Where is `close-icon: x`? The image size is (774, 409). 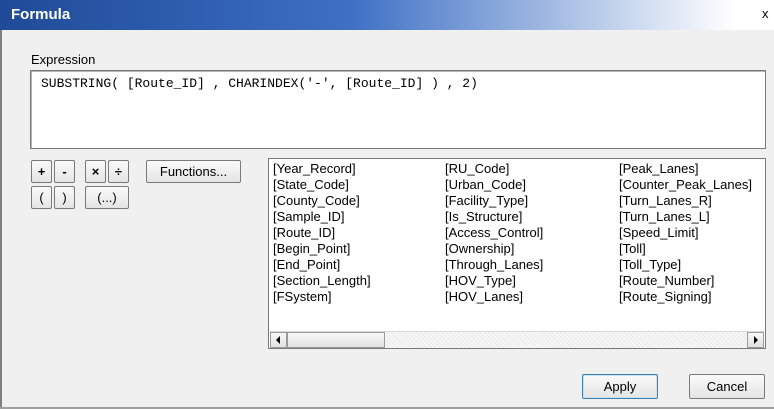
close-icon: x is located at coordinates (767, 14).